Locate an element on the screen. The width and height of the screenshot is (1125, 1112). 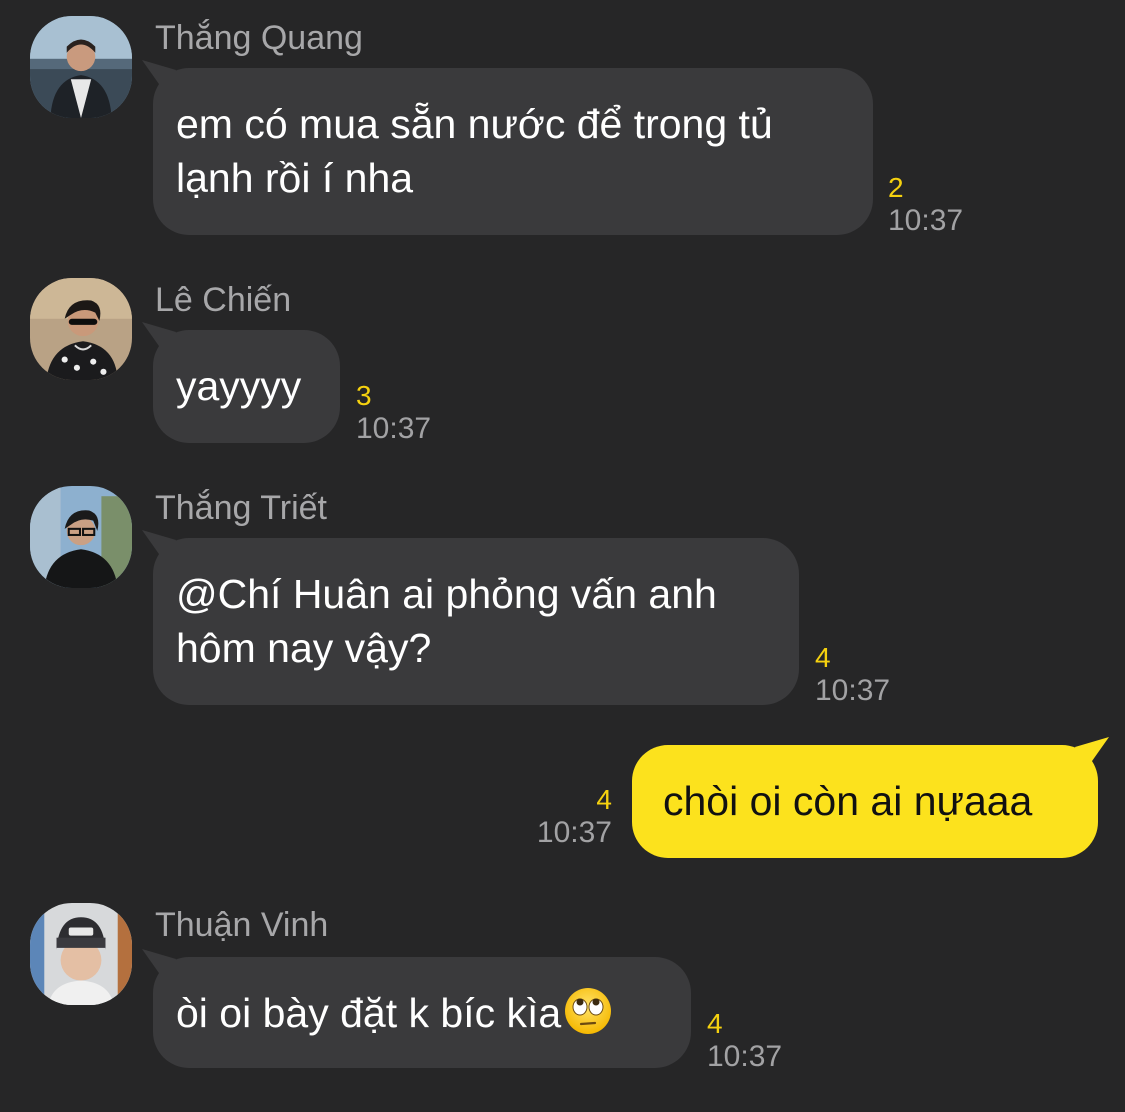
message-text: yayyyy is located at coordinates (239, 386).